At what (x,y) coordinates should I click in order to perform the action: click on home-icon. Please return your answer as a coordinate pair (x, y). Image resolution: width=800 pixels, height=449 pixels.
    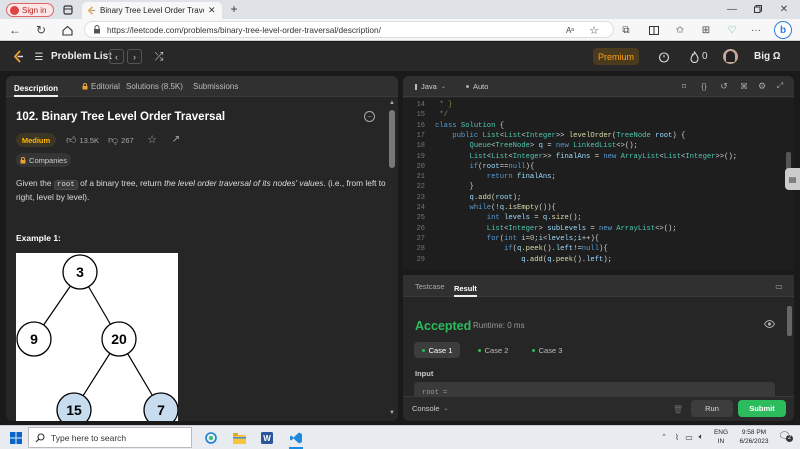
    Looking at the image, I should click on (67, 30).